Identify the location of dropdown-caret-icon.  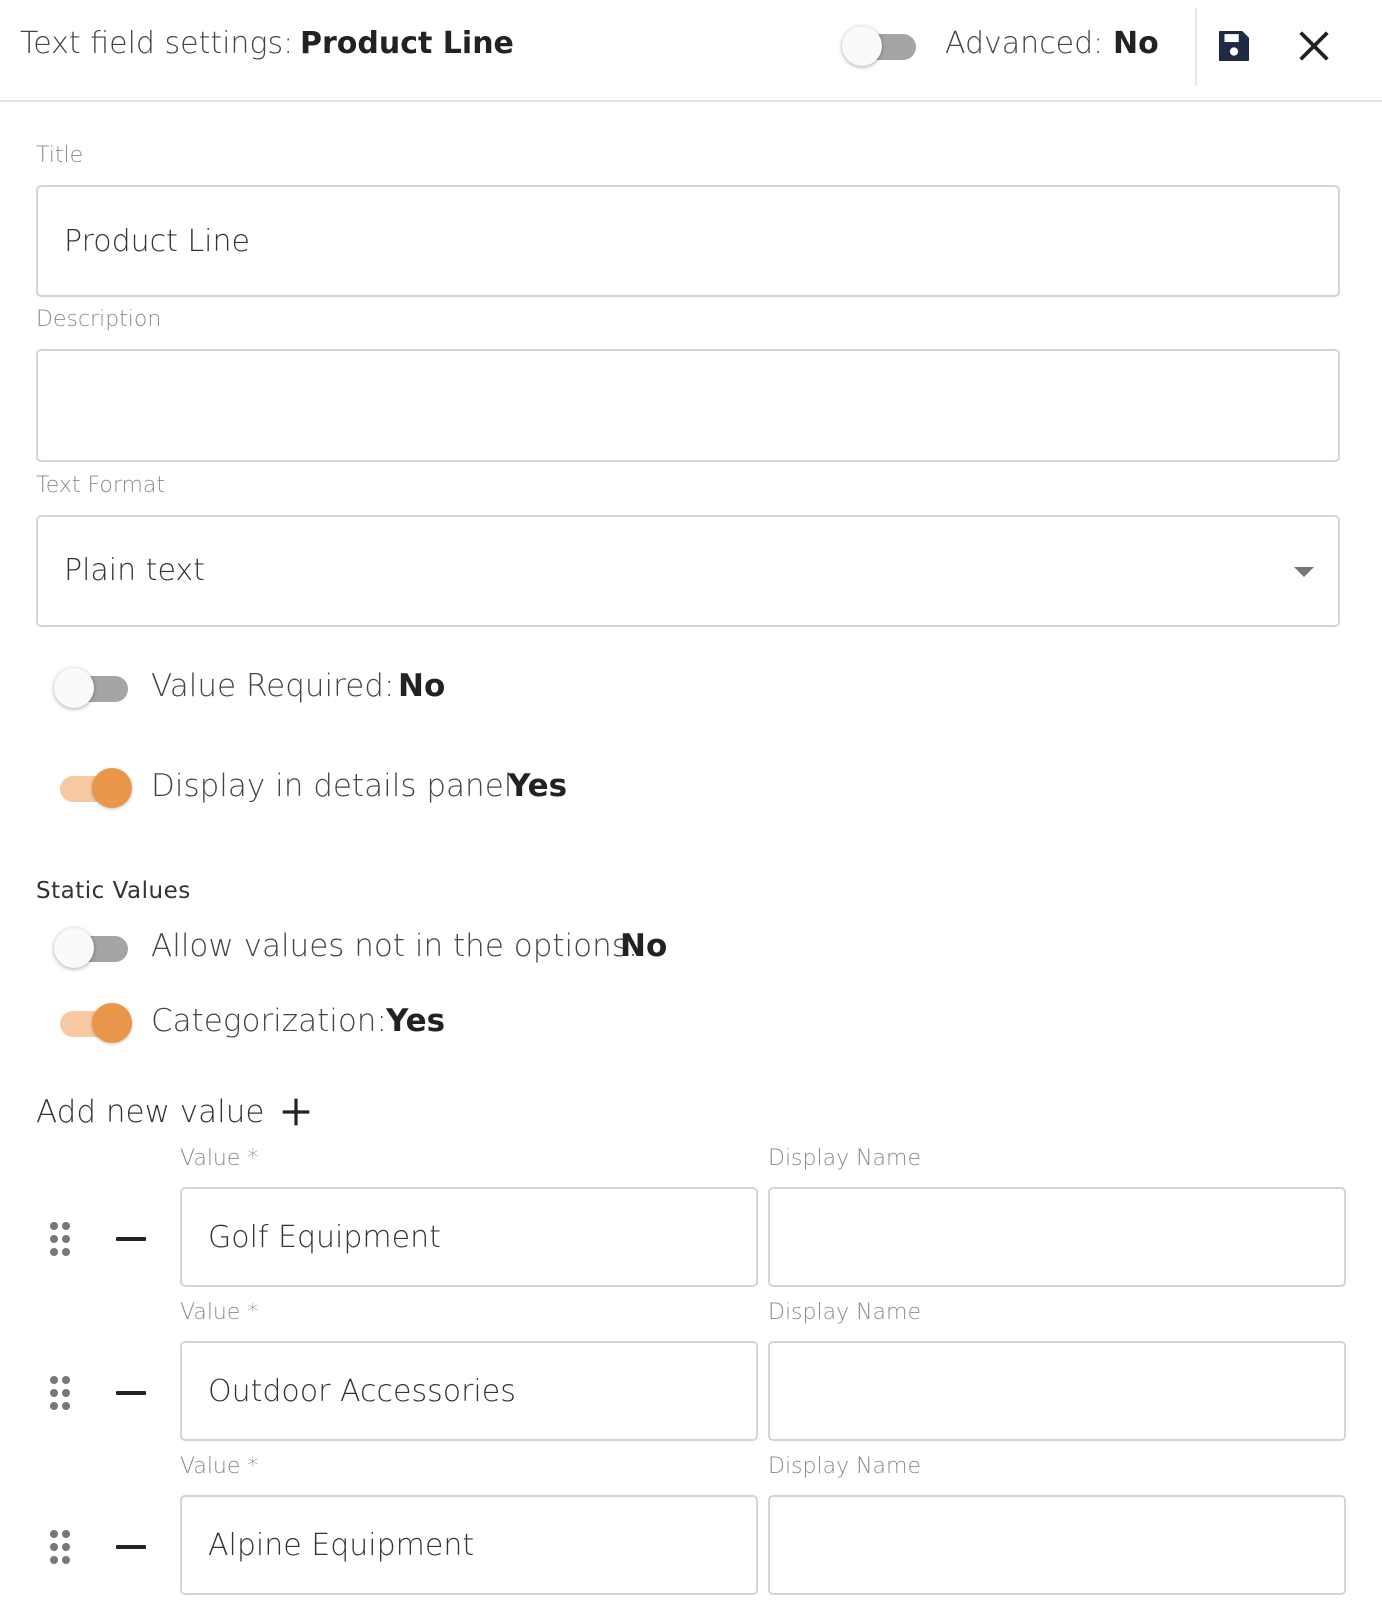
(1304, 572).